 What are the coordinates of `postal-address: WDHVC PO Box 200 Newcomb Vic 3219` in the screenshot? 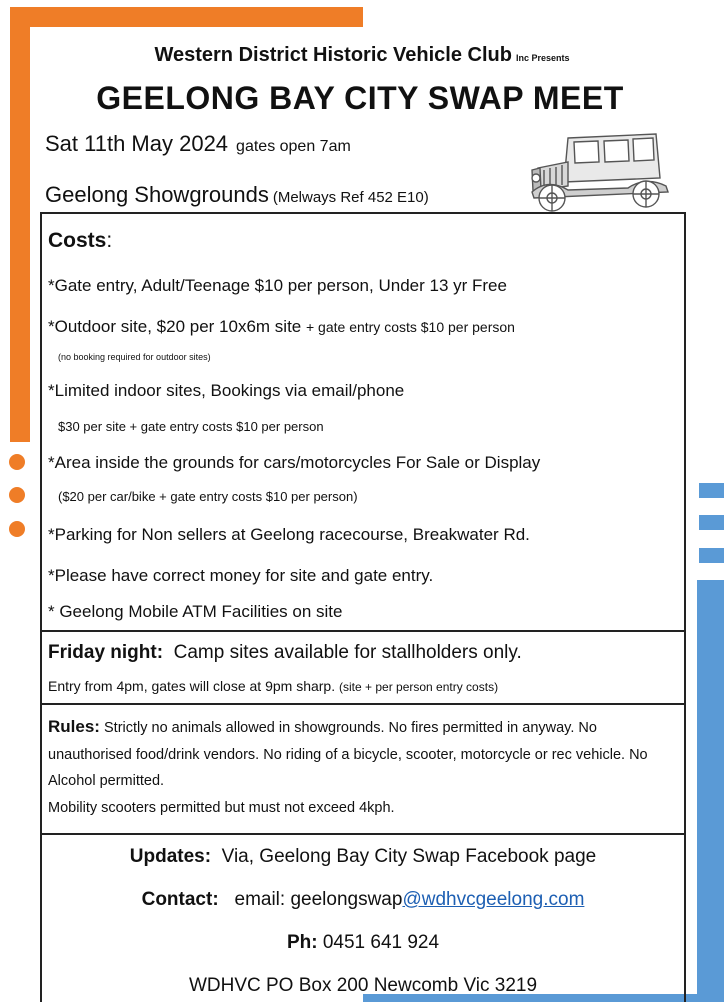 It's located at (363, 985).